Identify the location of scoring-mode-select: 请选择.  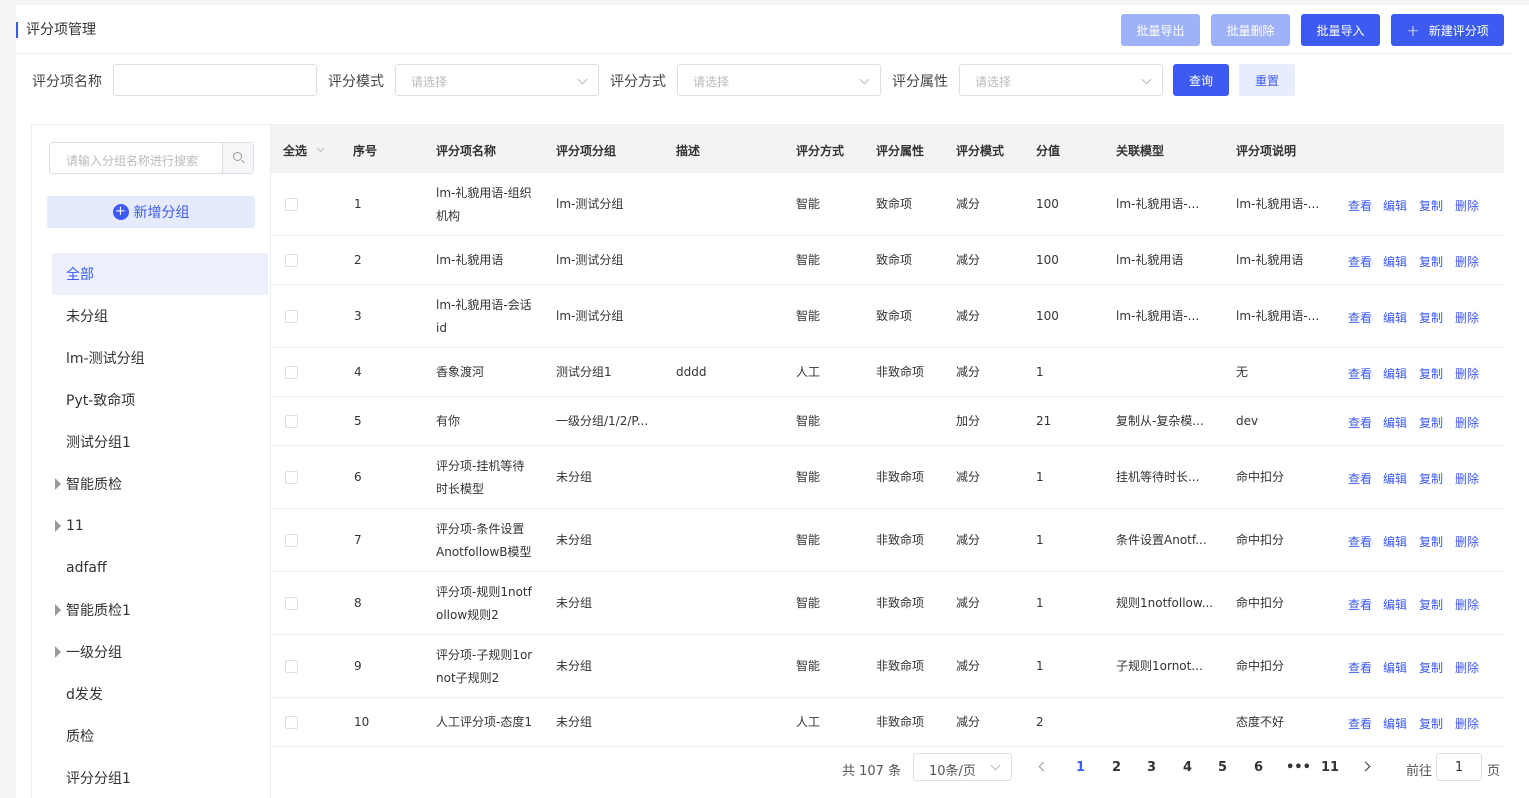
(497, 80).